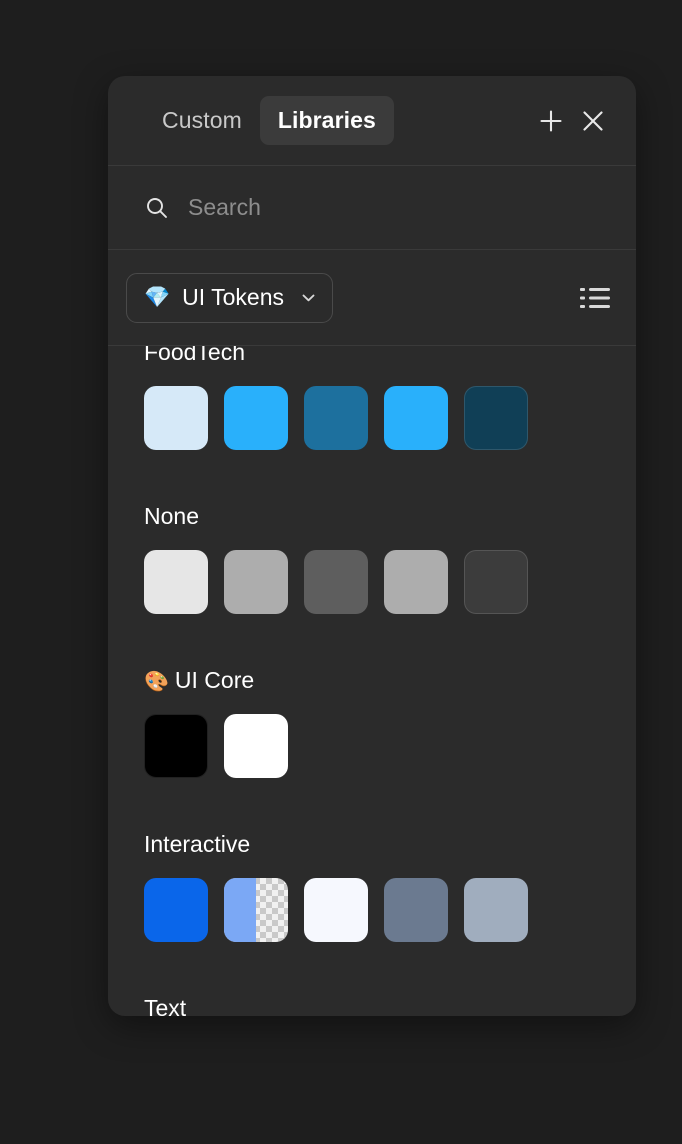 This screenshot has height=1144, width=682. Describe the element at coordinates (593, 121) in the screenshot. I see `close-icon` at that location.